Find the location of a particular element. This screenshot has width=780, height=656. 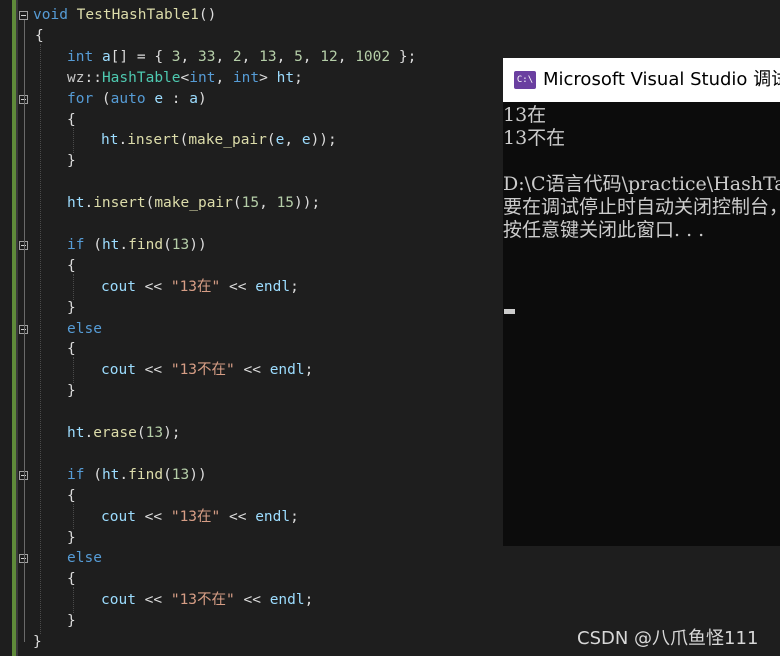

console-app-icon: C:\ is located at coordinates (525, 80).